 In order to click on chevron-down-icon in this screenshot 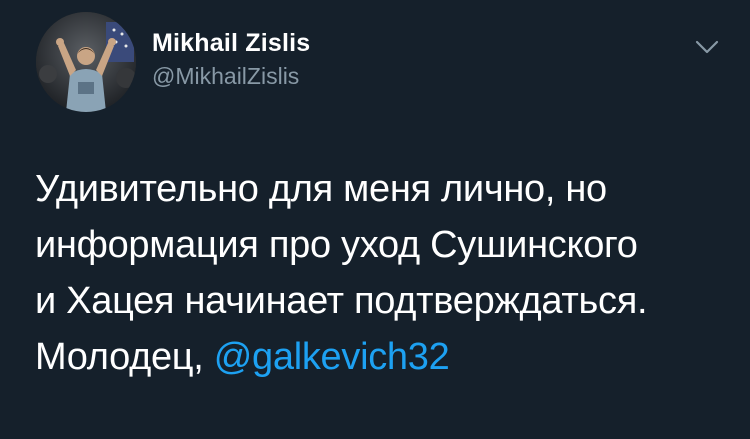, I will do `click(707, 47)`.